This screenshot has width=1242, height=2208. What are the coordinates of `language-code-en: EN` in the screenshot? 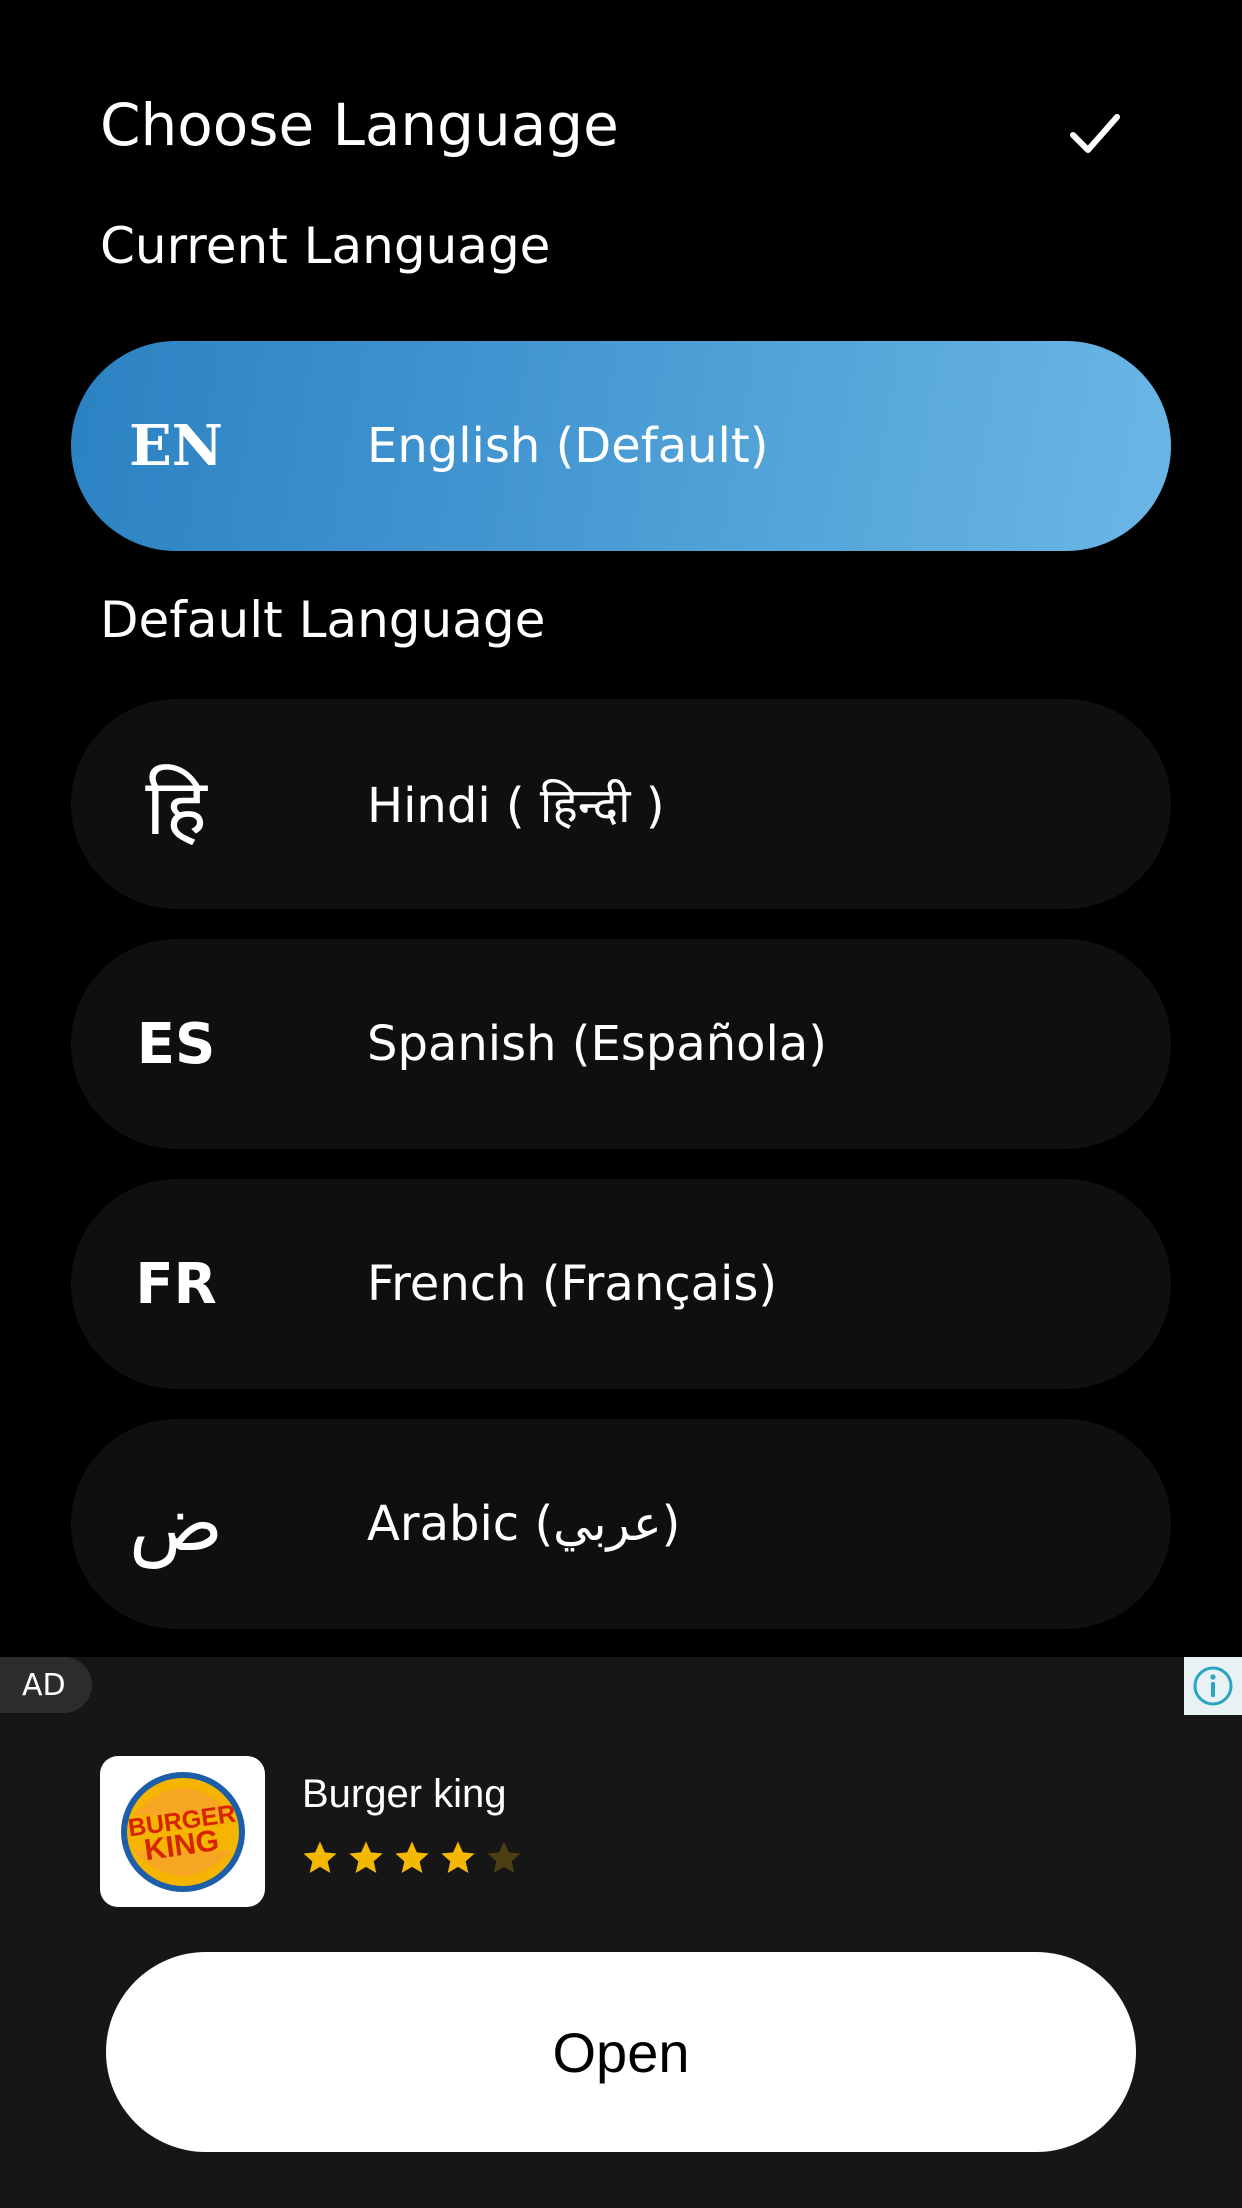 It's located at (176, 446).